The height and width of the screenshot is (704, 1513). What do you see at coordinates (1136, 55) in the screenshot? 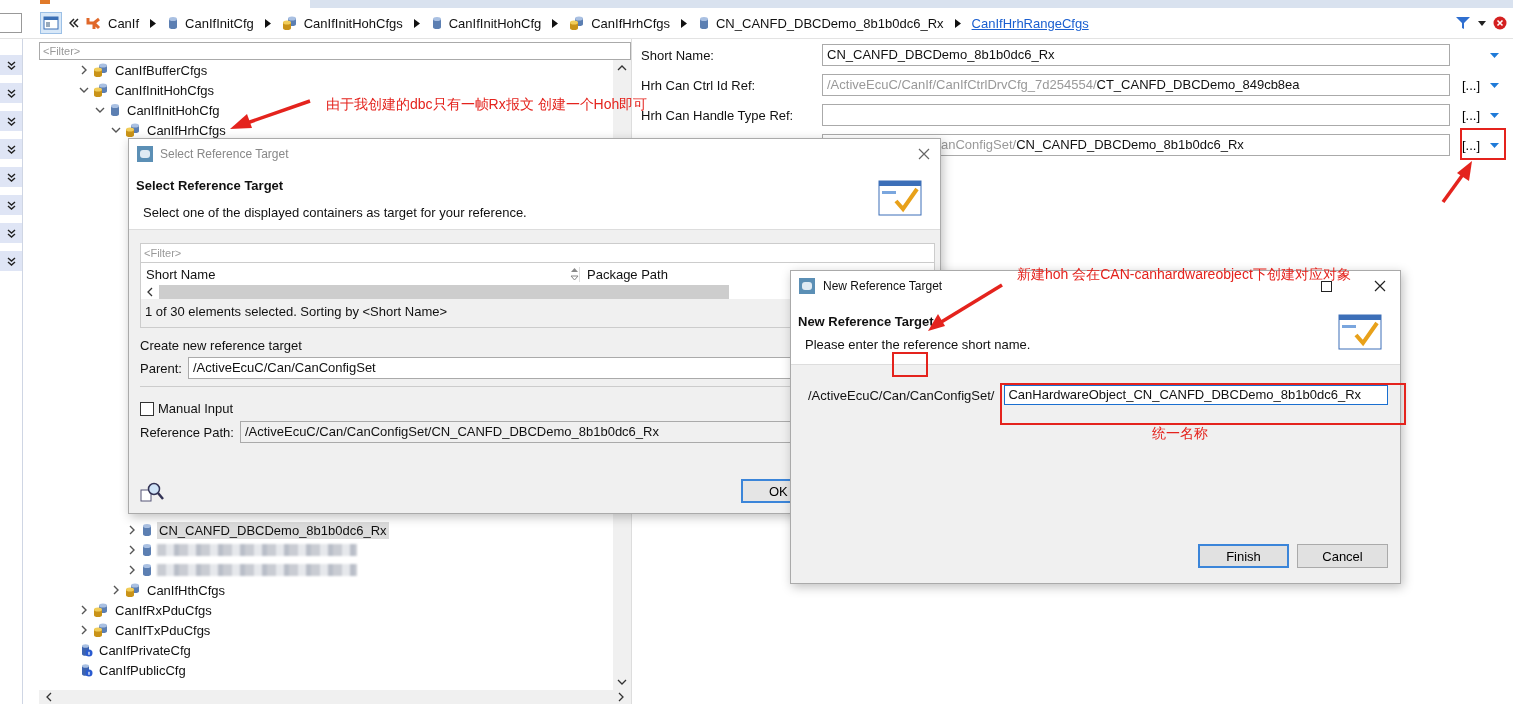
I see `text-field: CN_CANFD_DBCDemo_8b1b0dc6_Rx` at bounding box center [1136, 55].